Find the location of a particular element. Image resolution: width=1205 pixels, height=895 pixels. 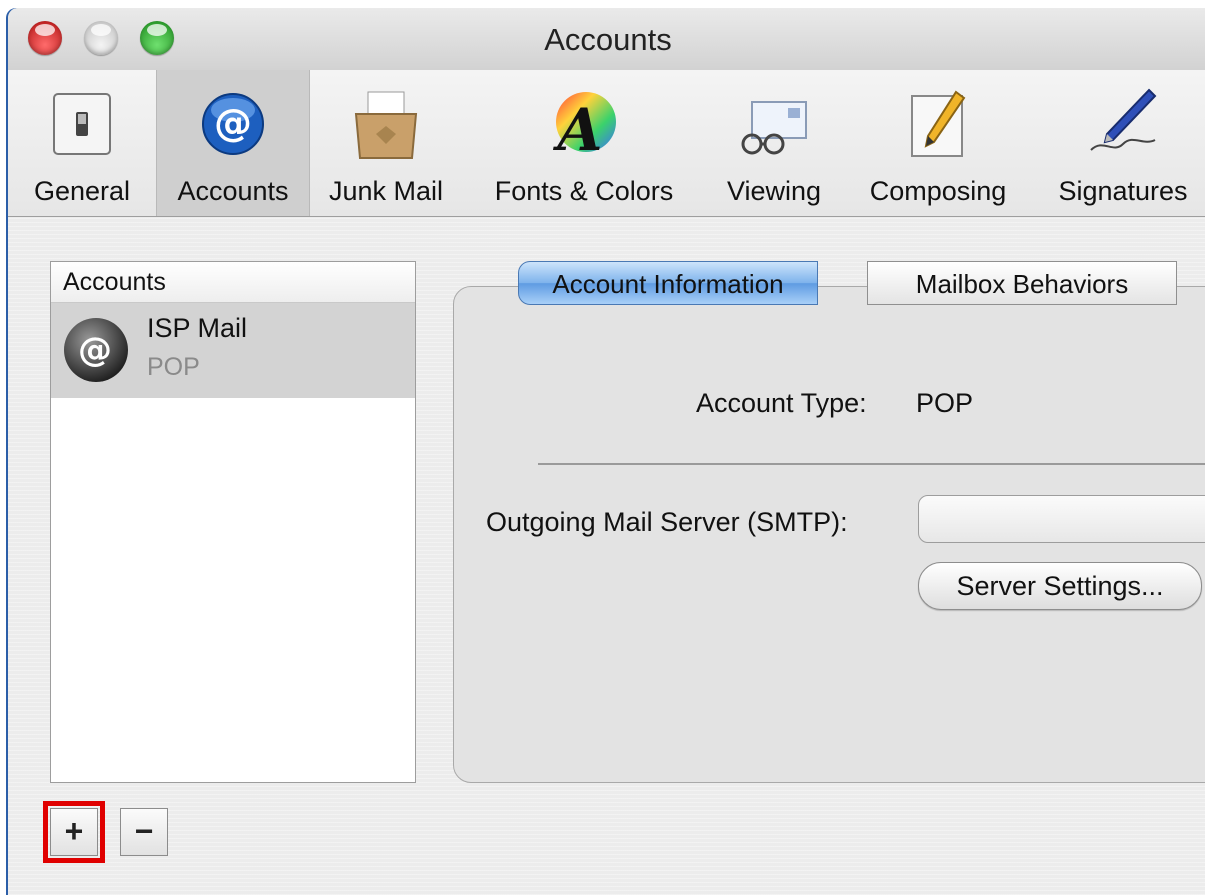

toolbar-item-general: General is located at coordinates (82, 143).